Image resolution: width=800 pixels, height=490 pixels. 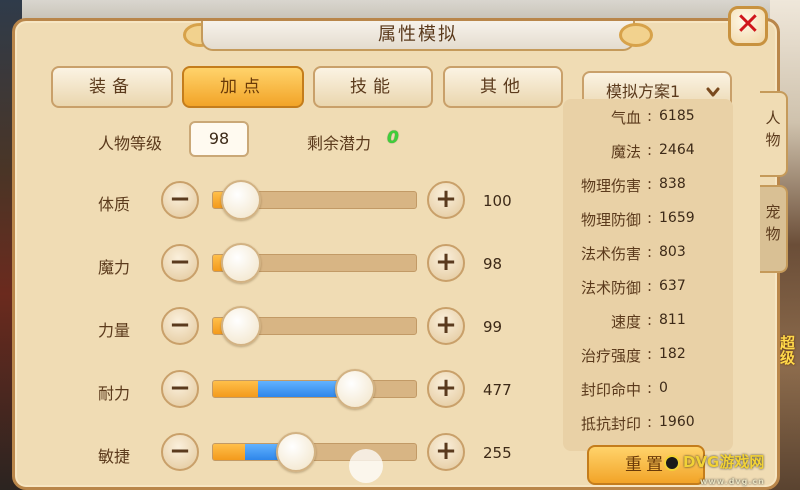 I want to click on agility-slider, so click(x=314, y=452).